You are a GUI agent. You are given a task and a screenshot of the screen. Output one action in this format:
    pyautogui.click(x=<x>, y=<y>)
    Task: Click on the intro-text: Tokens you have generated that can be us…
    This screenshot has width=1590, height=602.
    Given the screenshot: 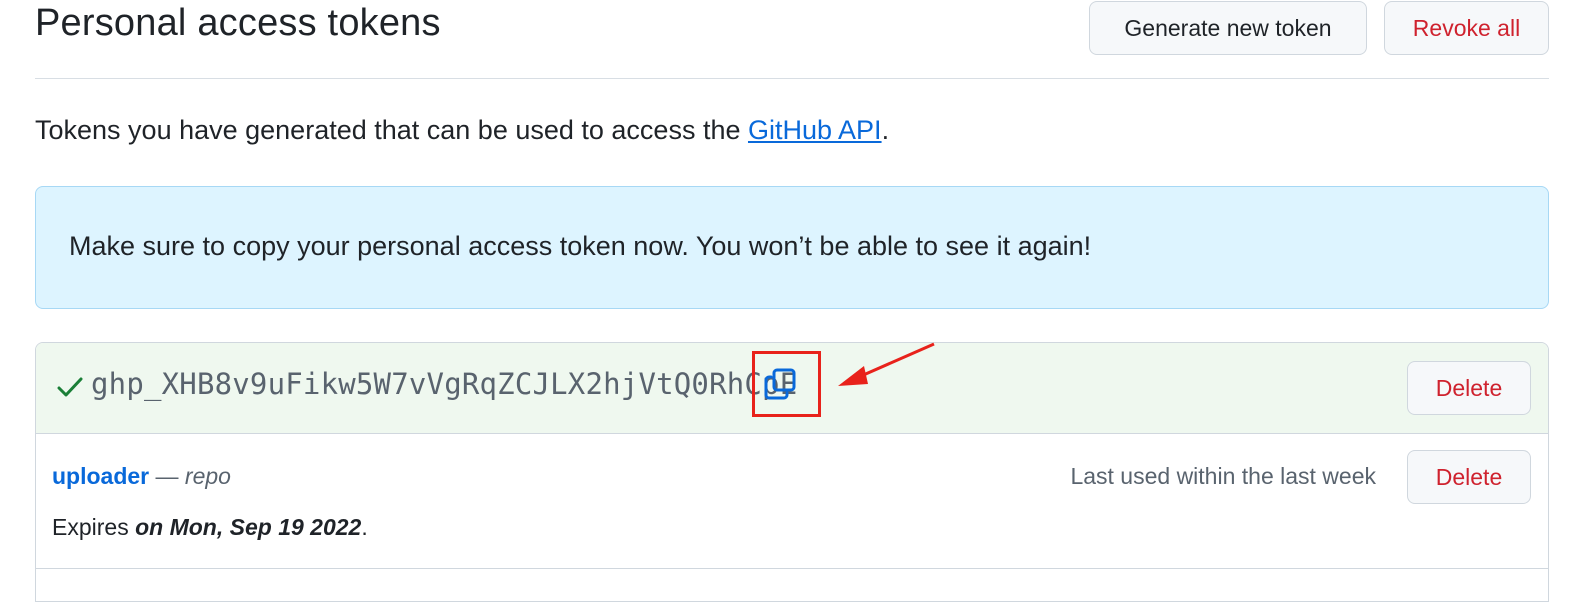 What is the action you would take?
    pyautogui.click(x=462, y=130)
    